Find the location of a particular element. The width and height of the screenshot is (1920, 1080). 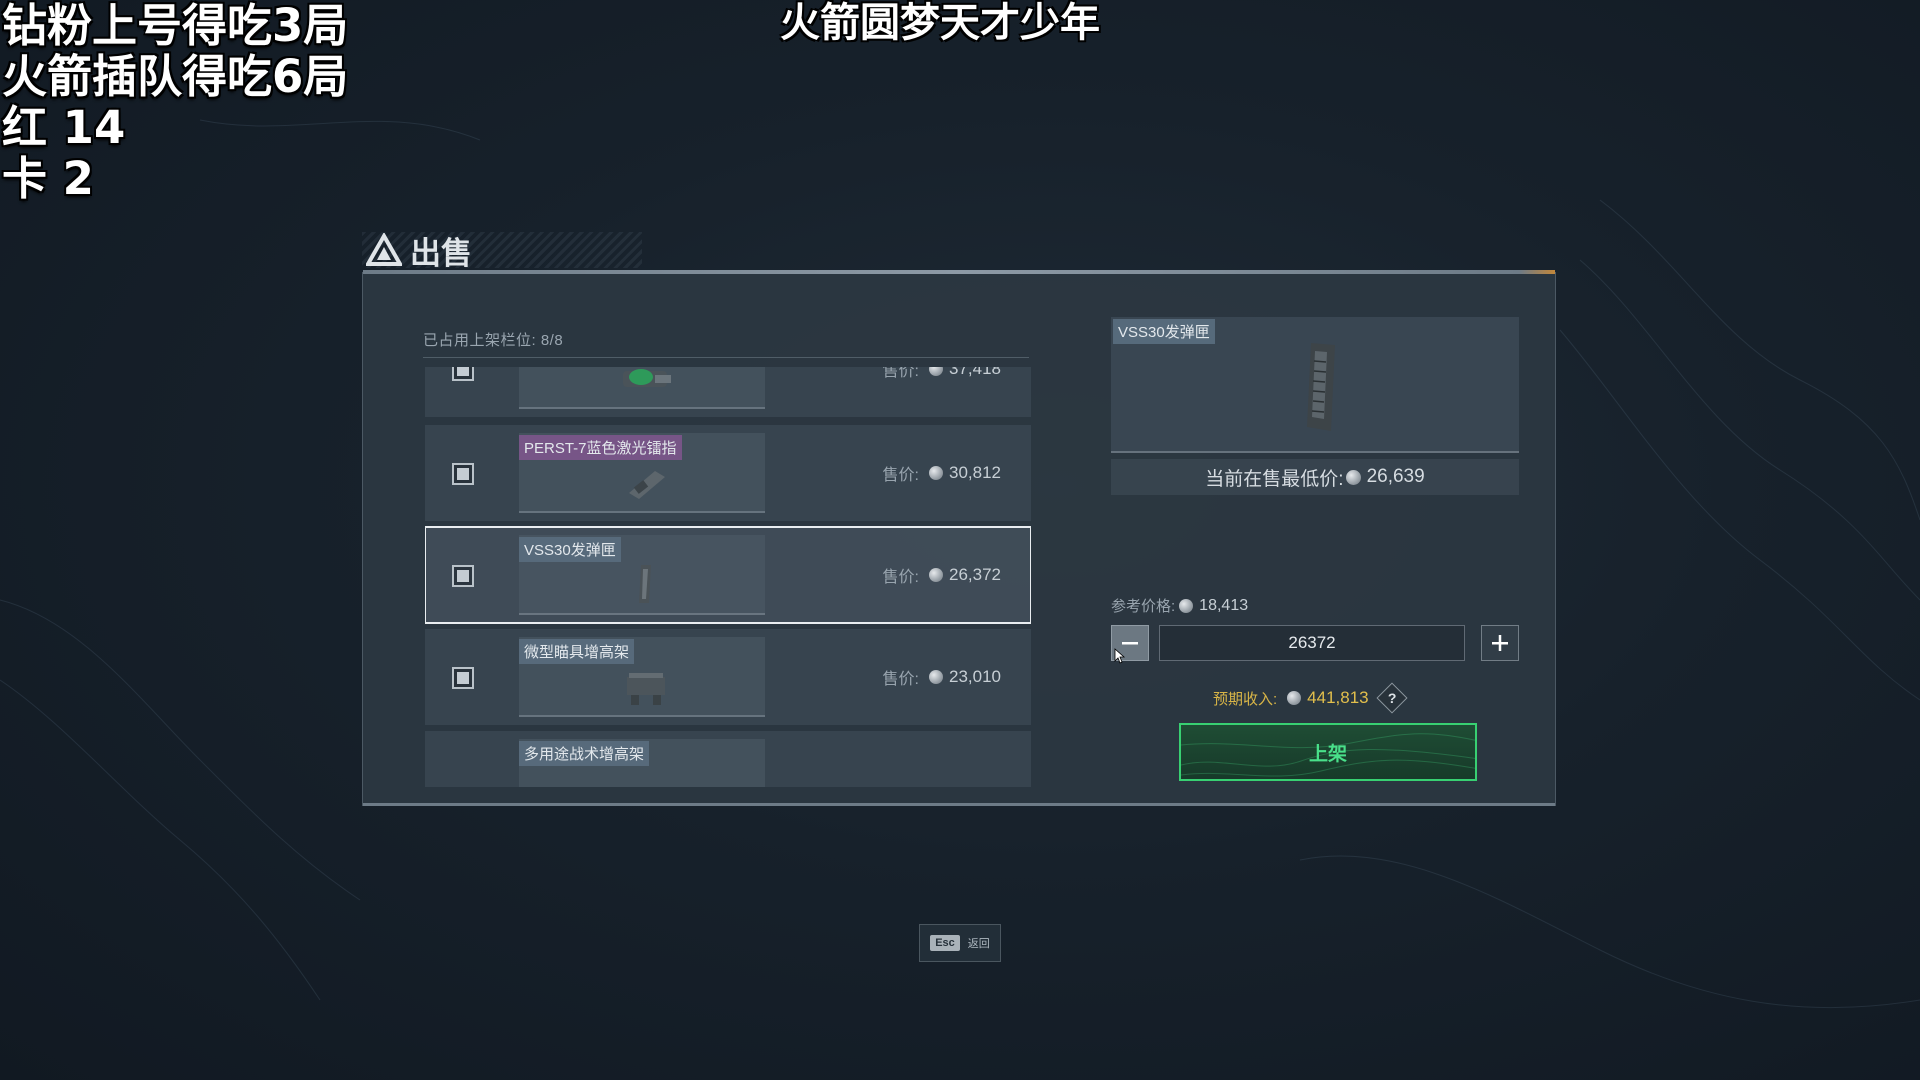

reference-price: 参考价格: 18,413 is located at coordinates (1179, 605).